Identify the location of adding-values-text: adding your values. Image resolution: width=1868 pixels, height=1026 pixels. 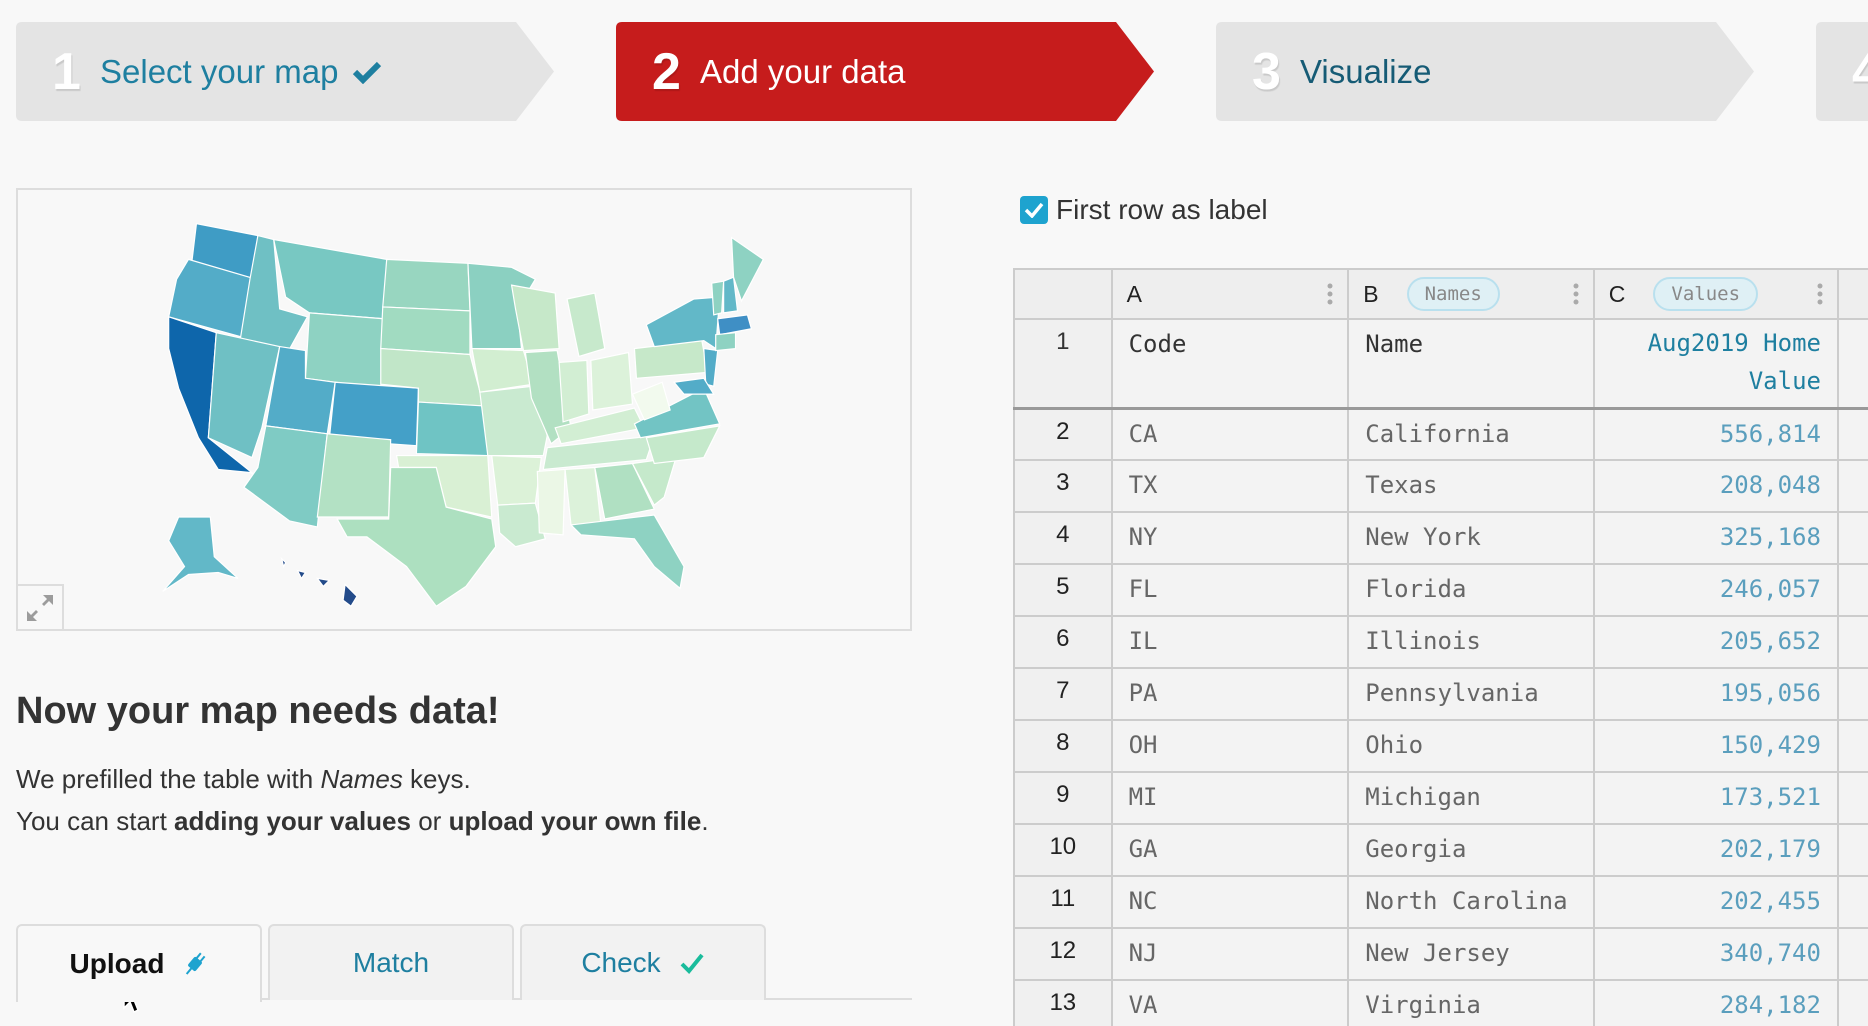
(292, 821).